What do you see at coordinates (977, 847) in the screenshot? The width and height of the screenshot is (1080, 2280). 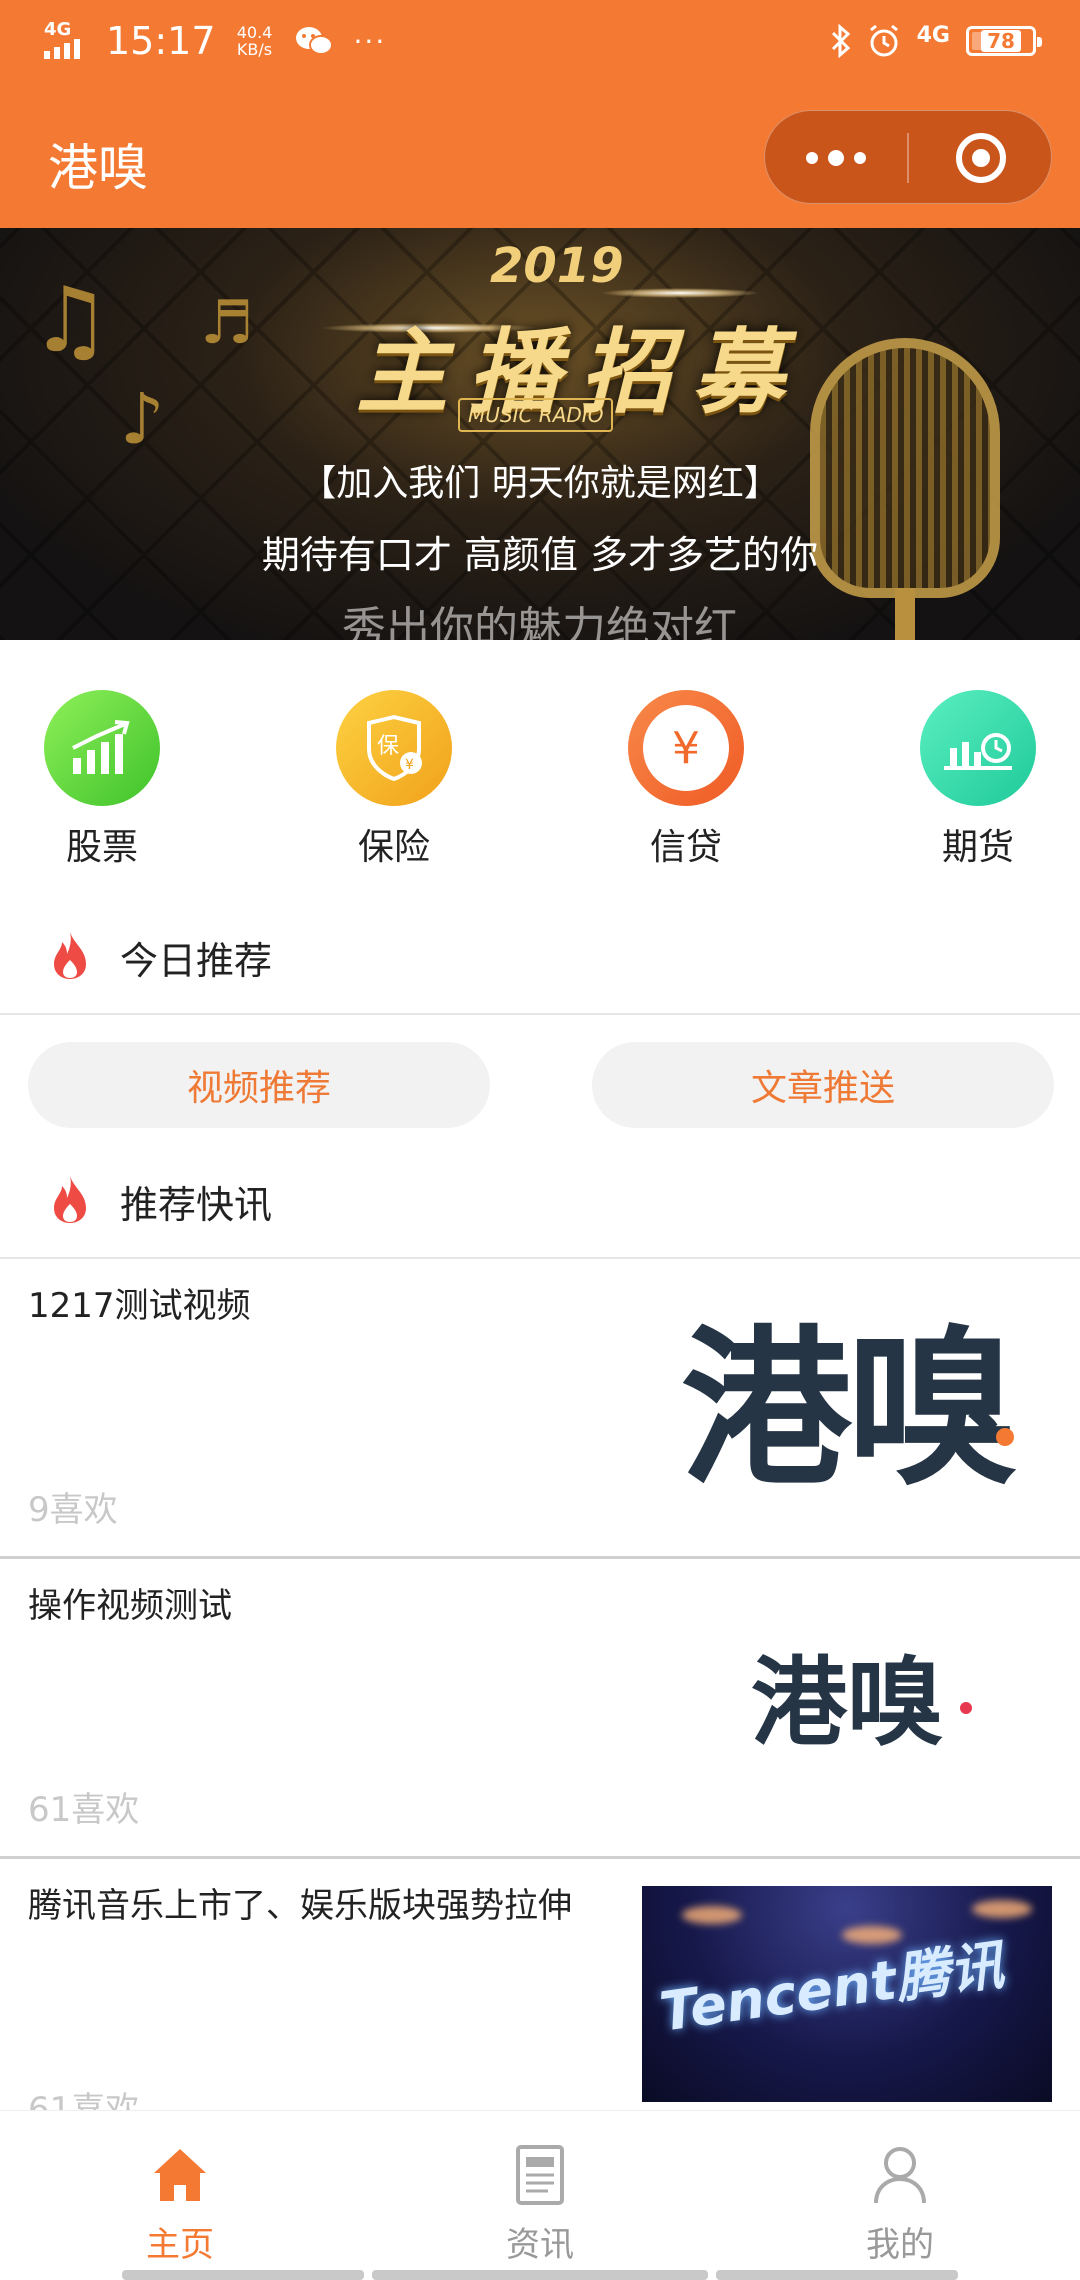 I see `category-label: 期货` at bounding box center [977, 847].